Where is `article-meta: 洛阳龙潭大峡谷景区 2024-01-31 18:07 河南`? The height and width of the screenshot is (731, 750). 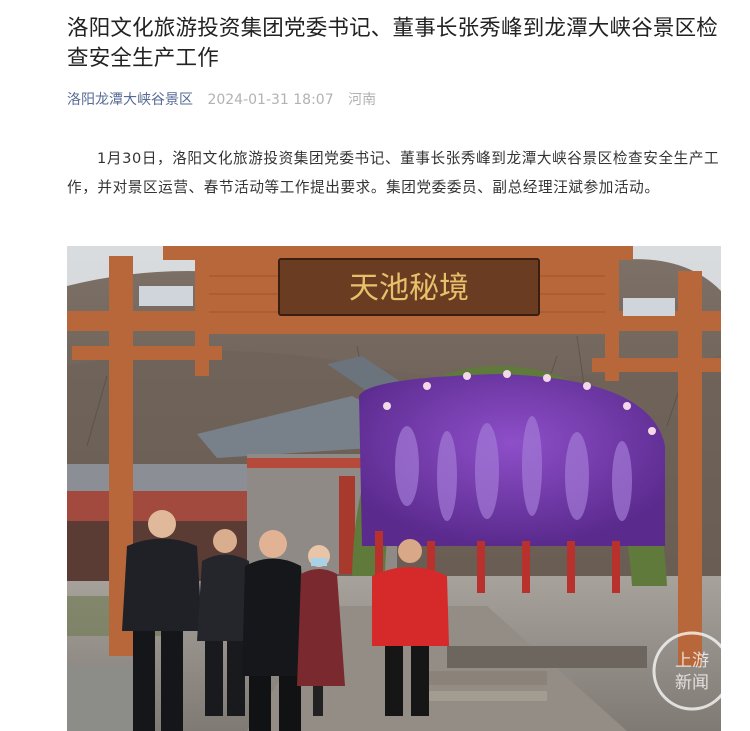 article-meta: 洛阳龙潭大峡谷景区 2024-01-31 18:07 河南 is located at coordinates (221, 100).